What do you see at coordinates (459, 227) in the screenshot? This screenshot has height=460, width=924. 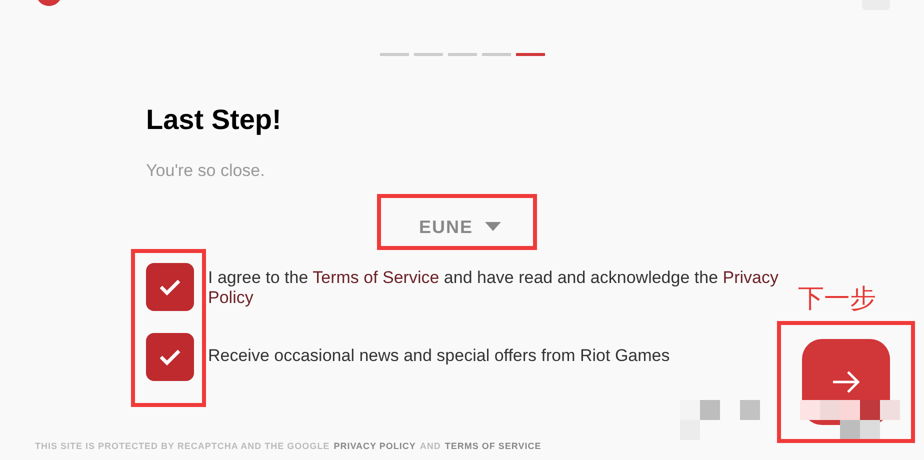 I see `region-dropdown: EUNE` at bounding box center [459, 227].